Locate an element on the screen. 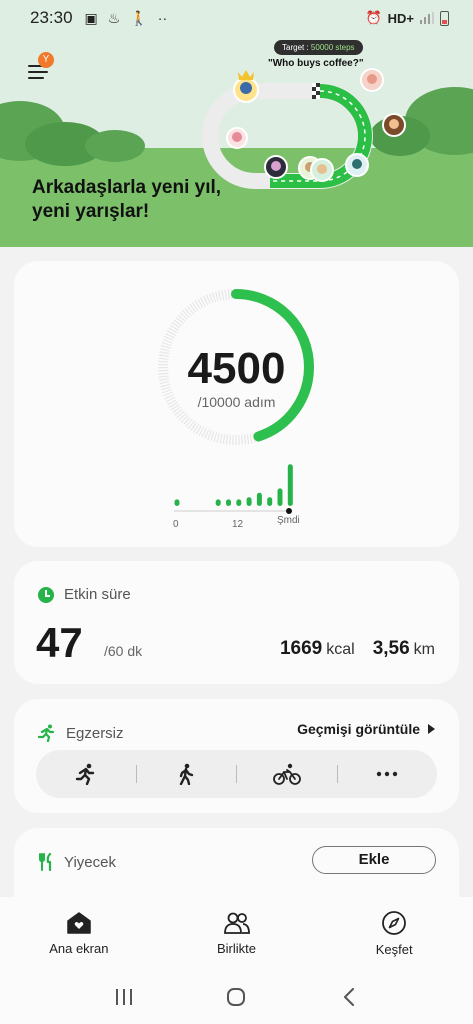 The image size is (473, 1024). cycling-button is located at coordinates (287, 774).